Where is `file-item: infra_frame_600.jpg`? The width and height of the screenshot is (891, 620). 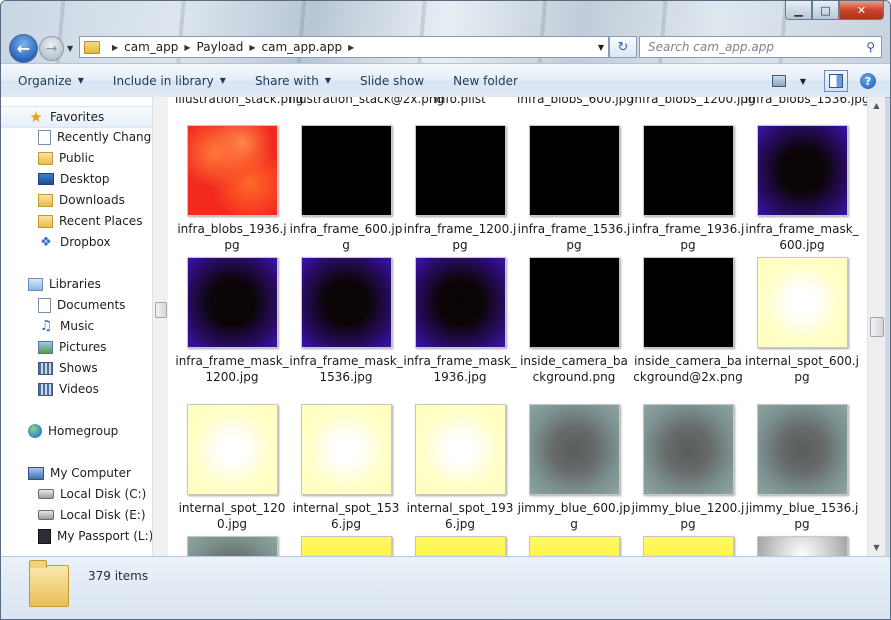
file-item: infra_frame_600.jpg is located at coordinates (346, 189).